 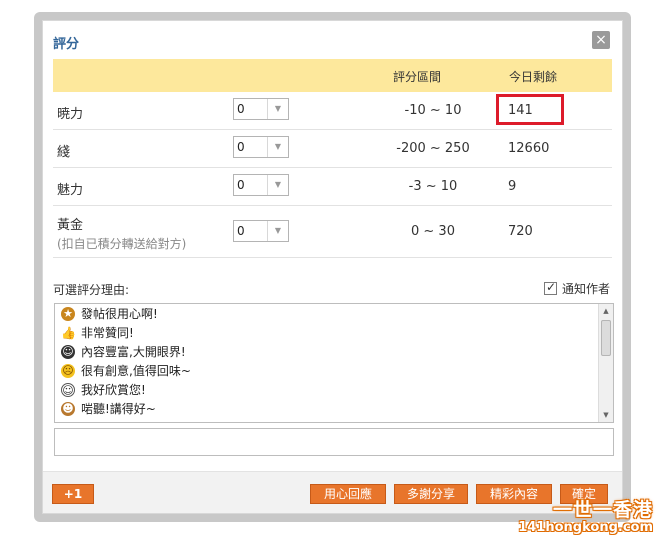 What do you see at coordinates (605, 363) in the screenshot?
I see `list-scrollbar: ▲ ▼` at bounding box center [605, 363].